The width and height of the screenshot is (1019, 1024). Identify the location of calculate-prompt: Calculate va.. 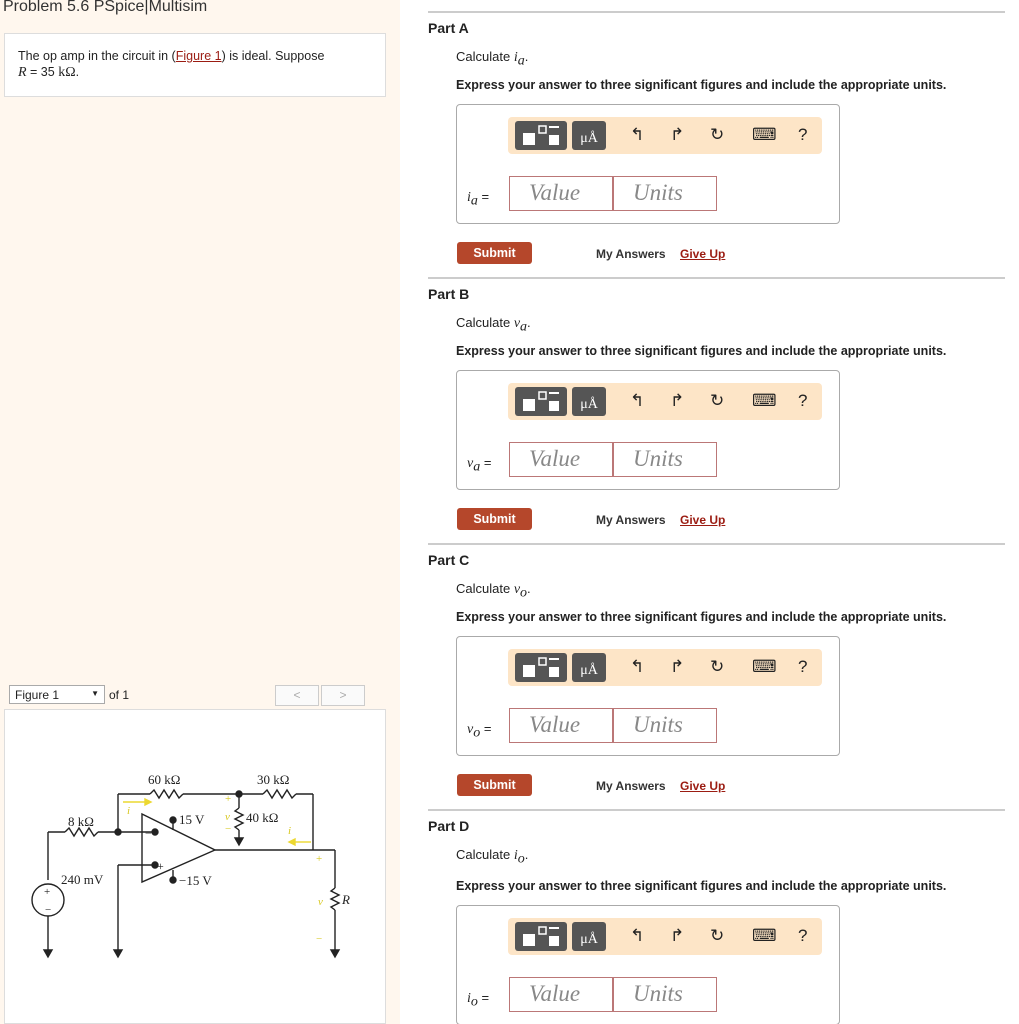
(493, 325).